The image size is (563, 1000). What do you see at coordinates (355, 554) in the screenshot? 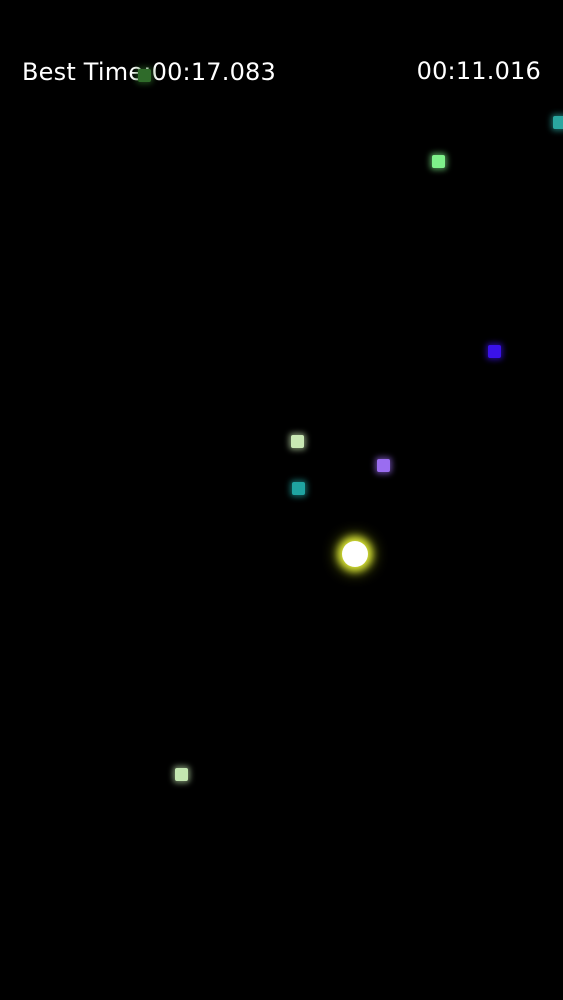
I see `player-ball` at bounding box center [355, 554].